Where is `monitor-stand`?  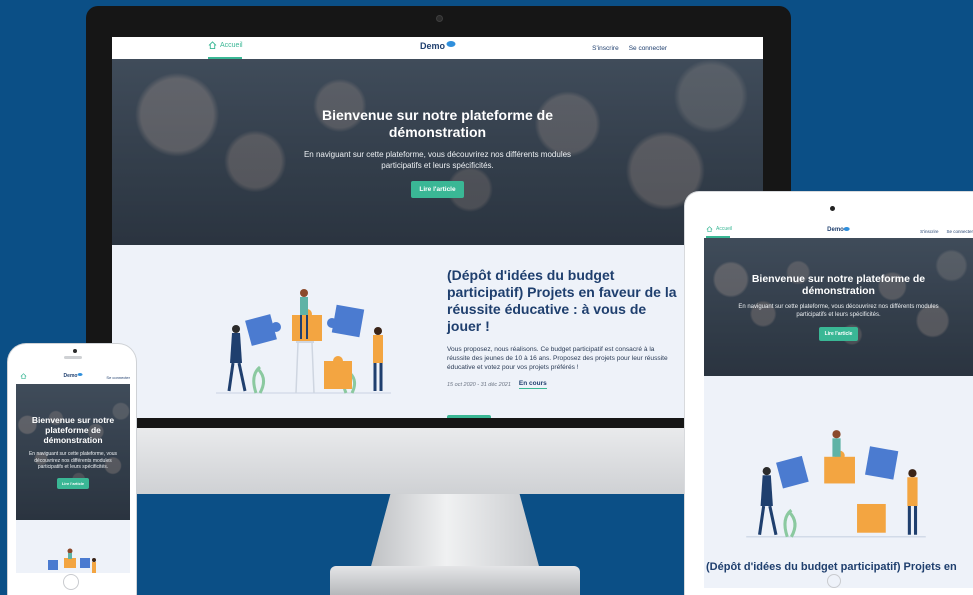 monitor-stand is located at coordinates (455, 532).